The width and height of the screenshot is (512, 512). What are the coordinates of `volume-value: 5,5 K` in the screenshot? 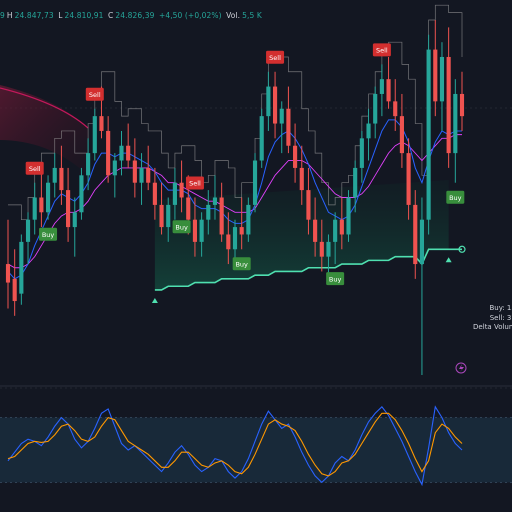 It's located at (252, 15).